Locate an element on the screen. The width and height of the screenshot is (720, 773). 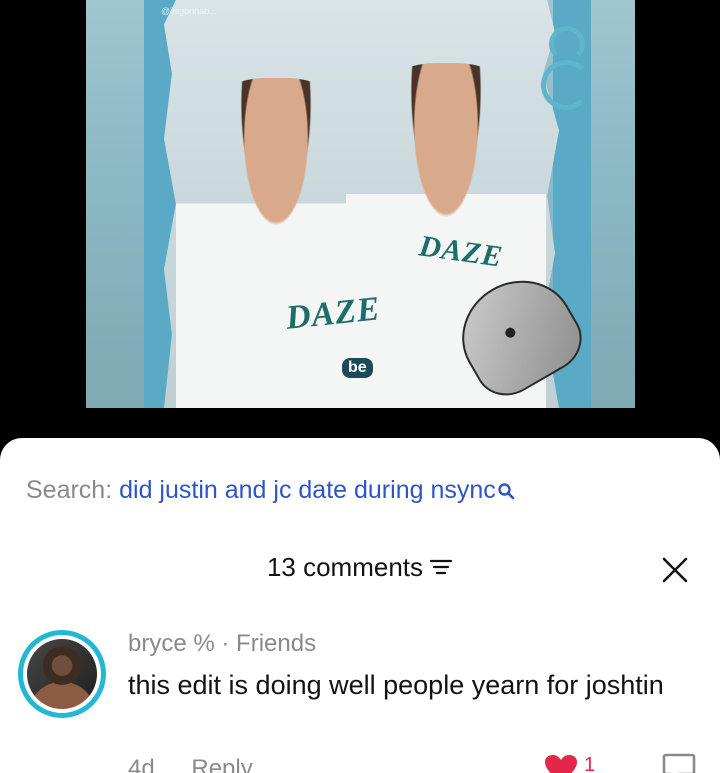
reply-bubble-icon is located at coordinates (679, 762).